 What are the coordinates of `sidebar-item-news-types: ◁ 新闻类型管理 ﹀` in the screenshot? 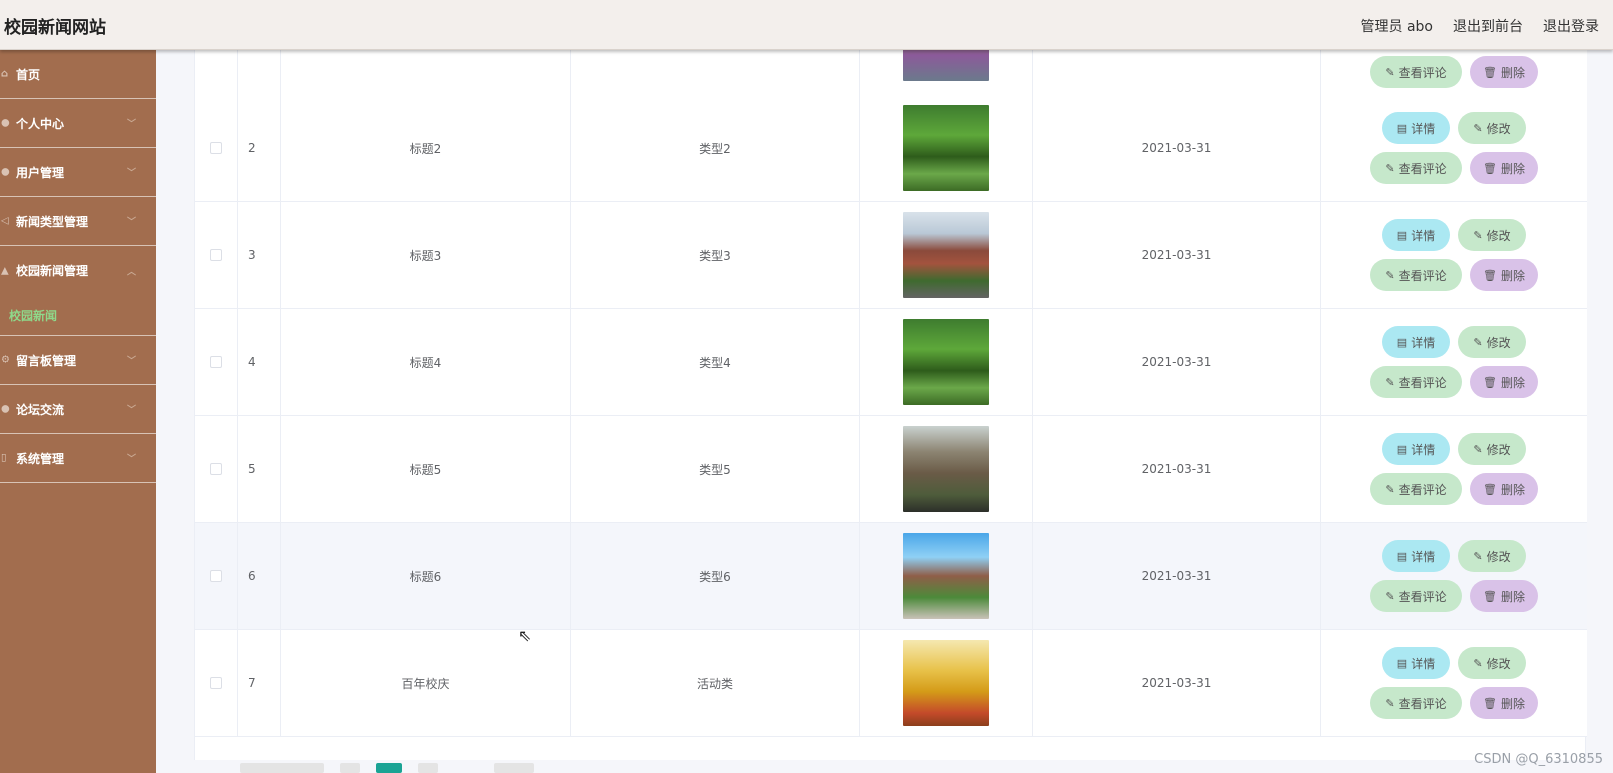 It's located at (78, 221).